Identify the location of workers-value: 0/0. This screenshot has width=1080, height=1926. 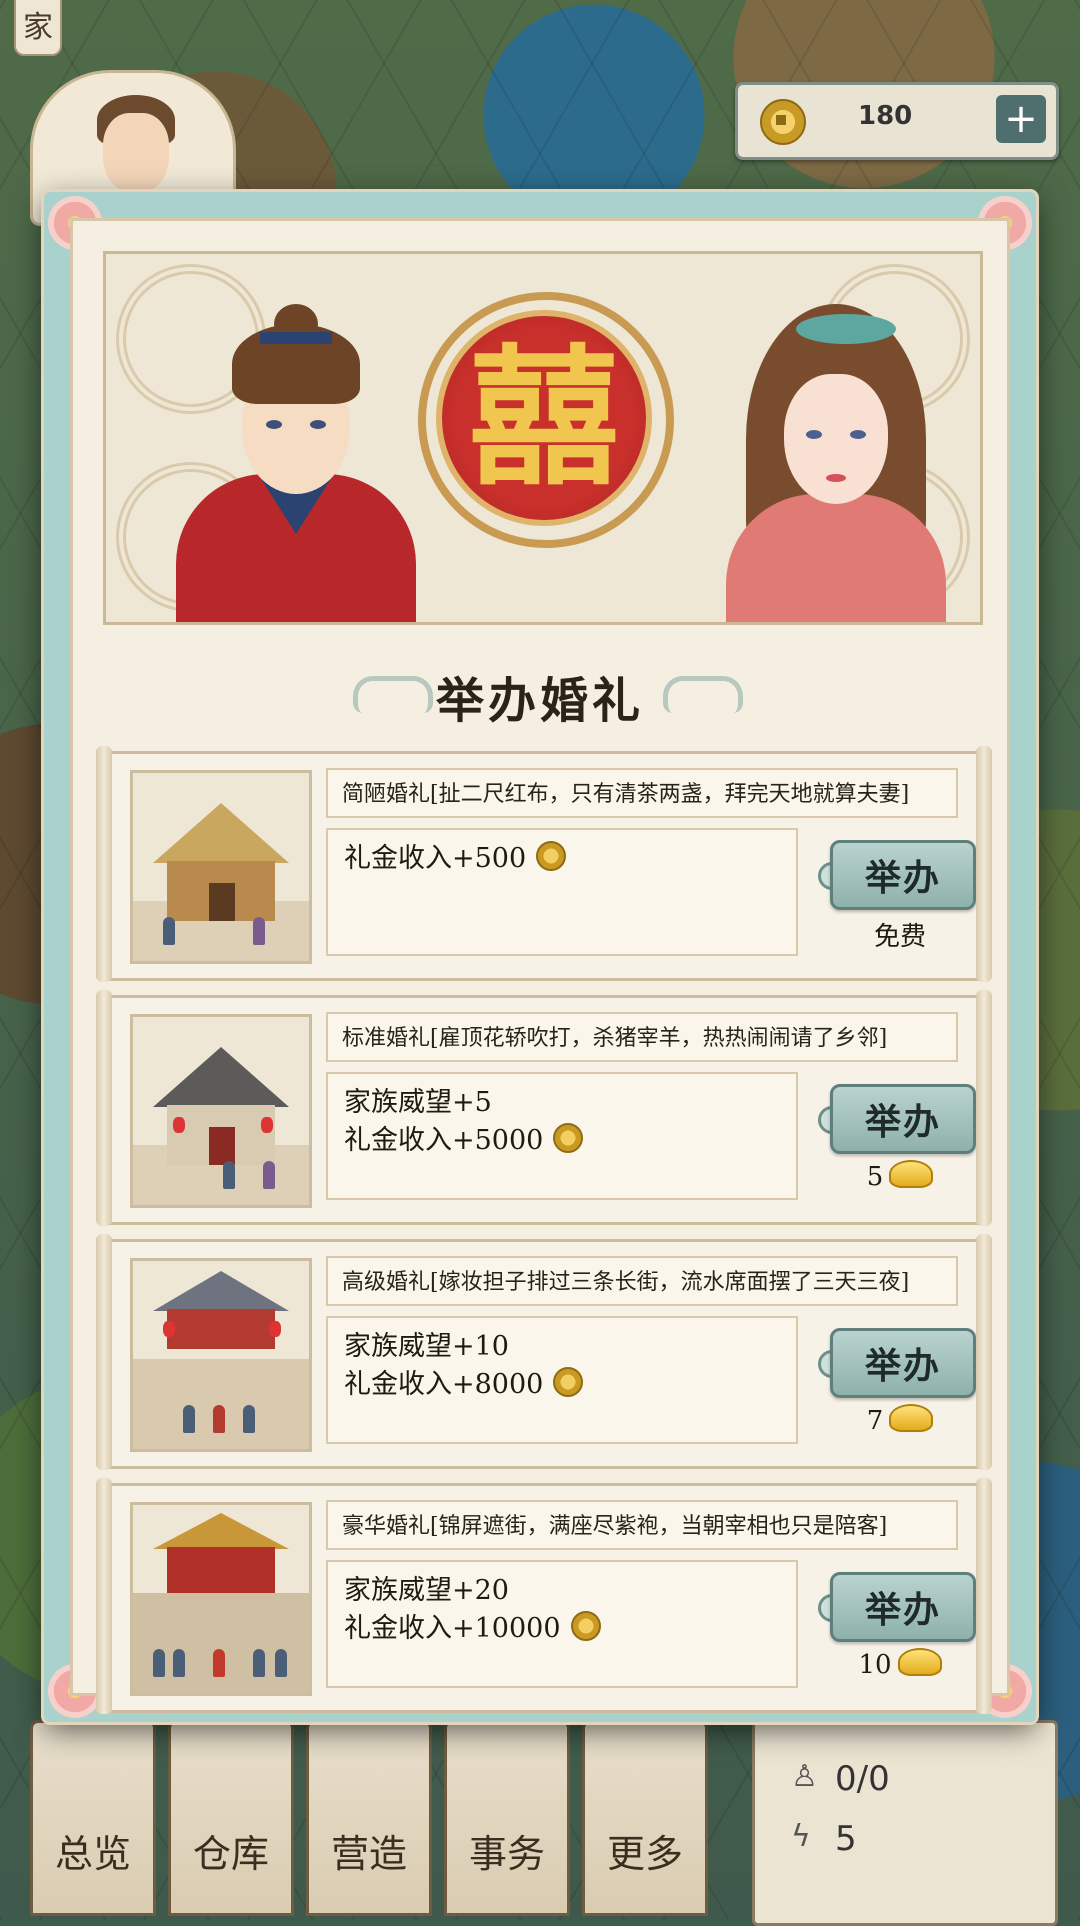
(862, 1779).